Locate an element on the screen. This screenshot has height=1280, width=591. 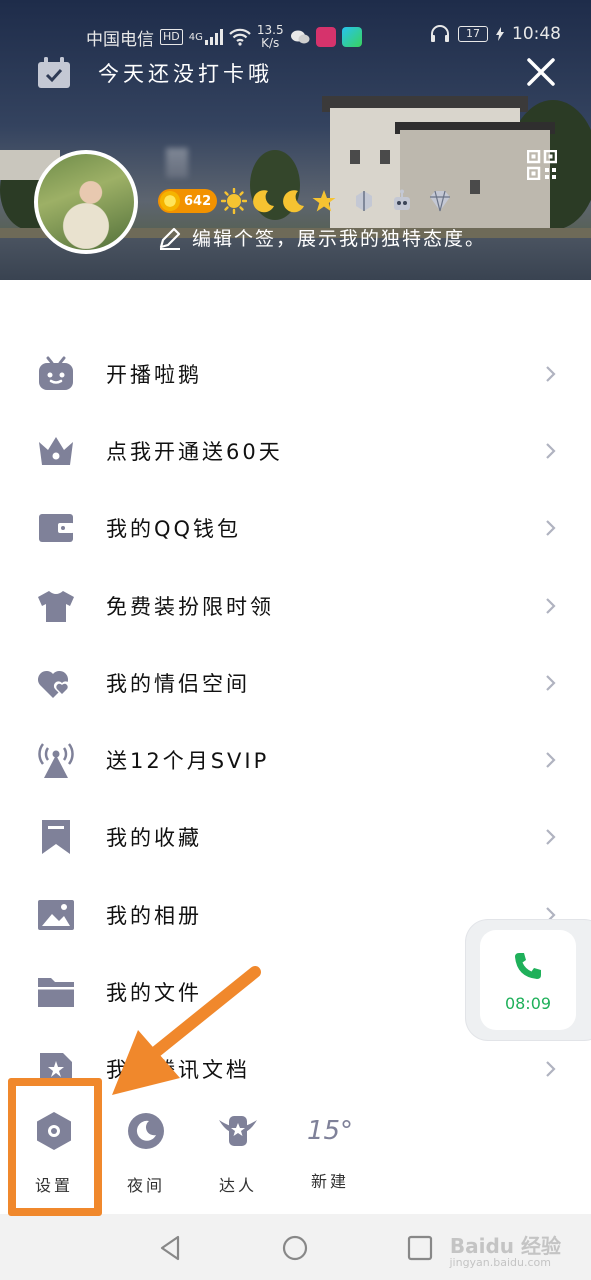
close-icon is located at coordinates (541, 72).